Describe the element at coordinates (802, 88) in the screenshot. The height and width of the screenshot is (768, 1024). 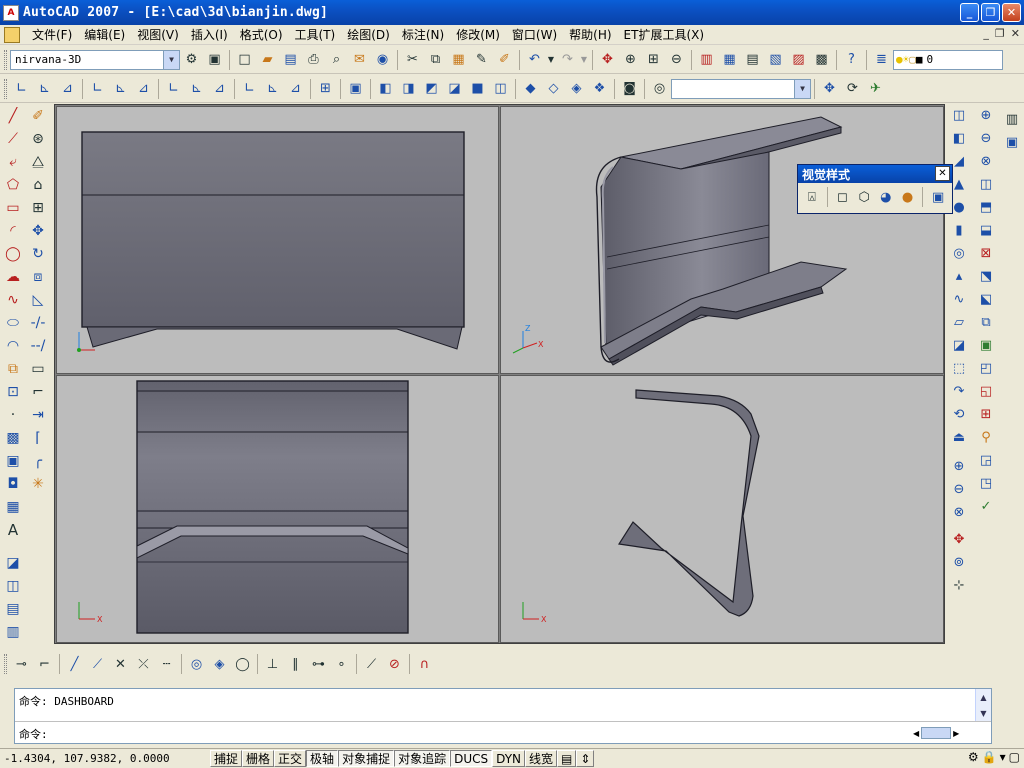
I see `chevron-down-icon: ▼` at that location.